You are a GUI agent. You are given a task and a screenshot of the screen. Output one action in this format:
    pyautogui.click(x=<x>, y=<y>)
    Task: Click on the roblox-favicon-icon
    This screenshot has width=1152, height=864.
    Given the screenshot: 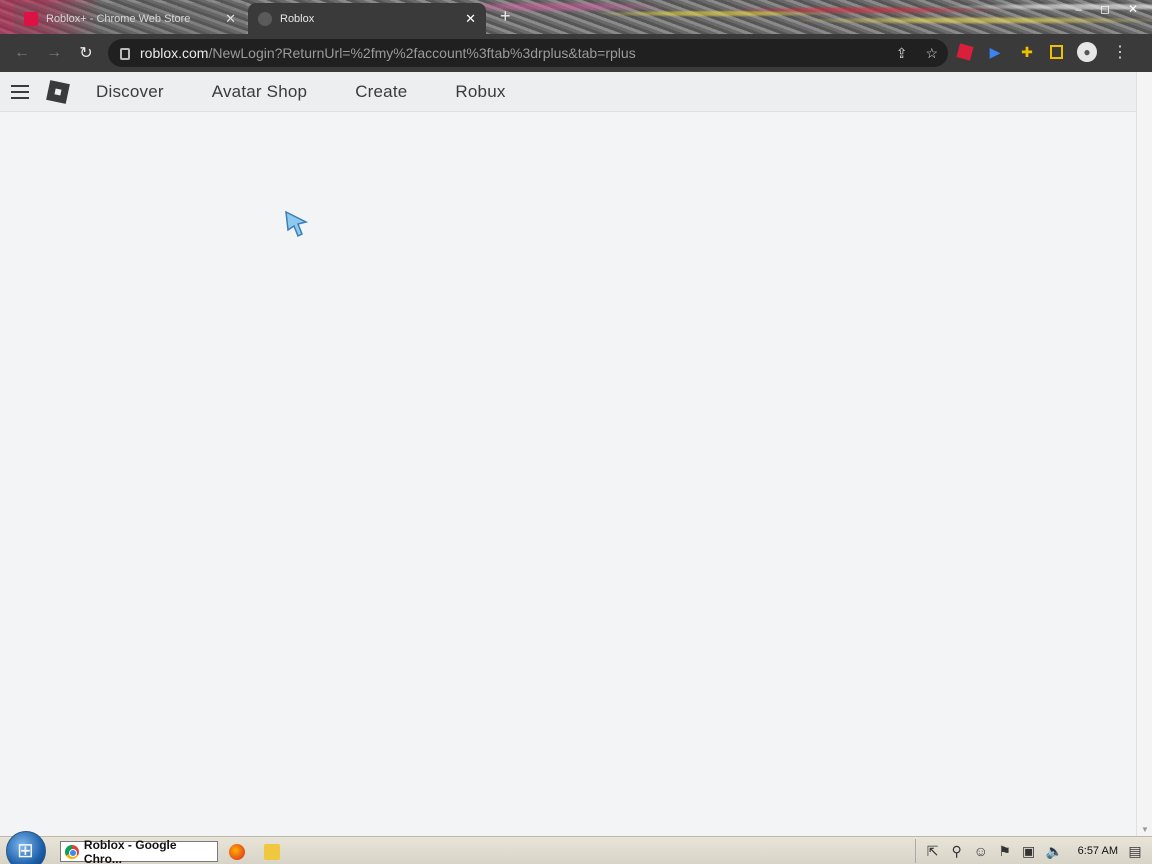 What is the action you would take?
    pyautogui.click(x=265, y=18)
    